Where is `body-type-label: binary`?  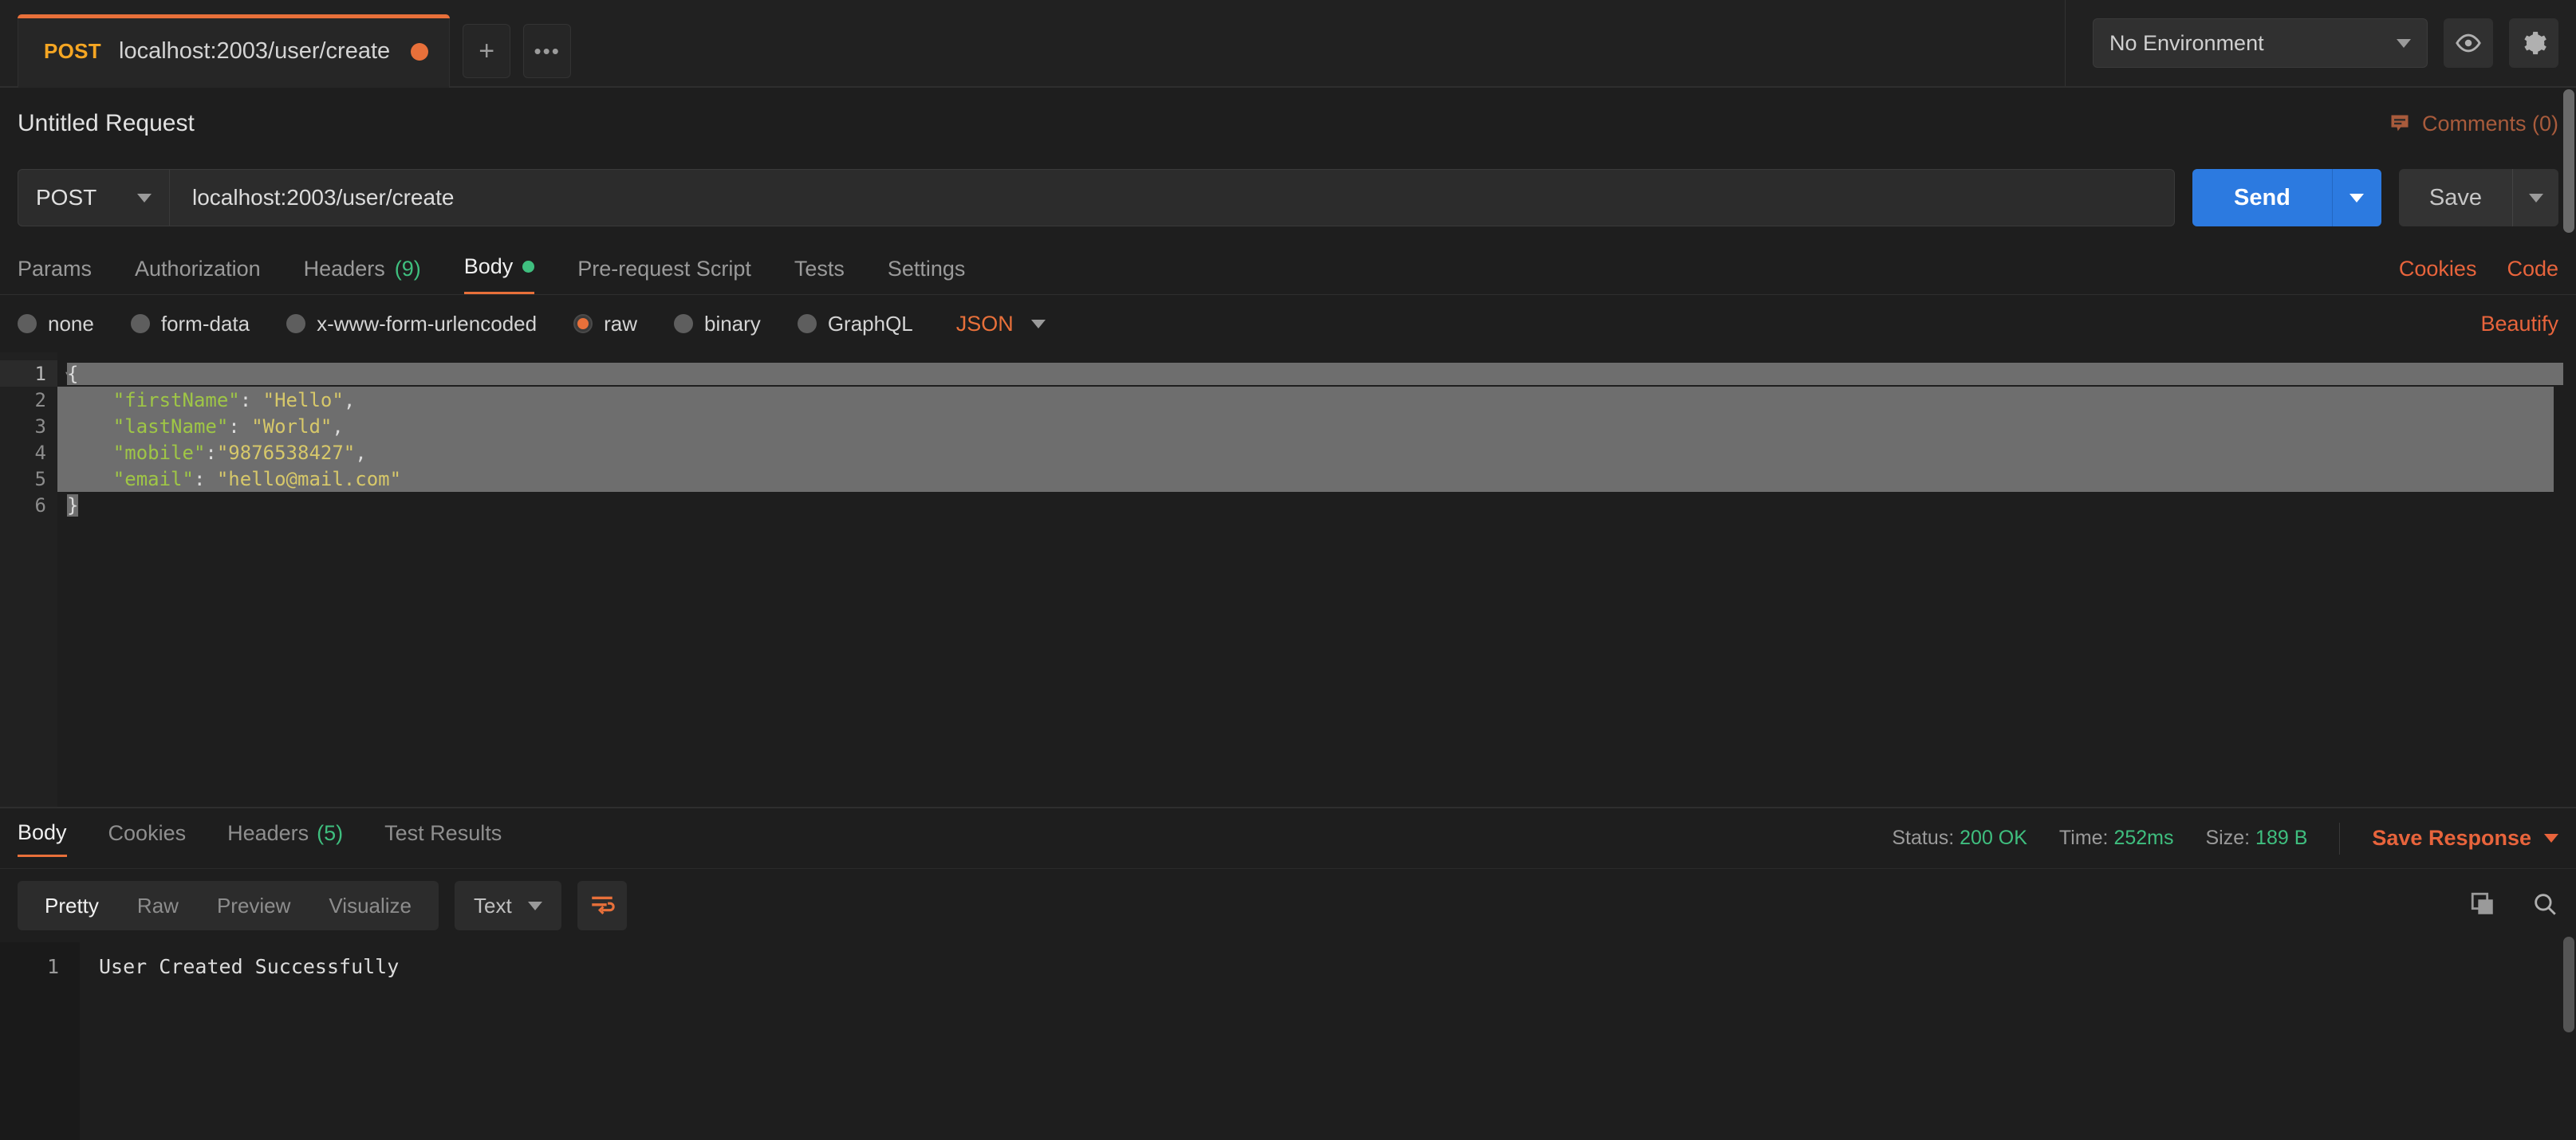 body-type-label: binary is located at coordinates (732, 323).